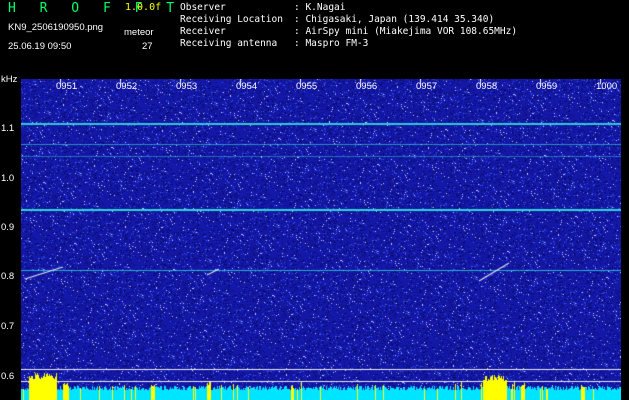 The height and width of the screenshot is (400, 629). Describe the element at coordinates (9, 79) in the screenshot. I see `frequency-unit-label: kHz` at that location.